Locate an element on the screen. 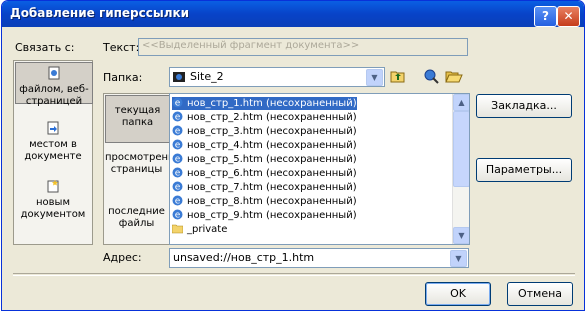  file-list-scrollbar: ▲ ▼ is located at coordinates (460, 169).